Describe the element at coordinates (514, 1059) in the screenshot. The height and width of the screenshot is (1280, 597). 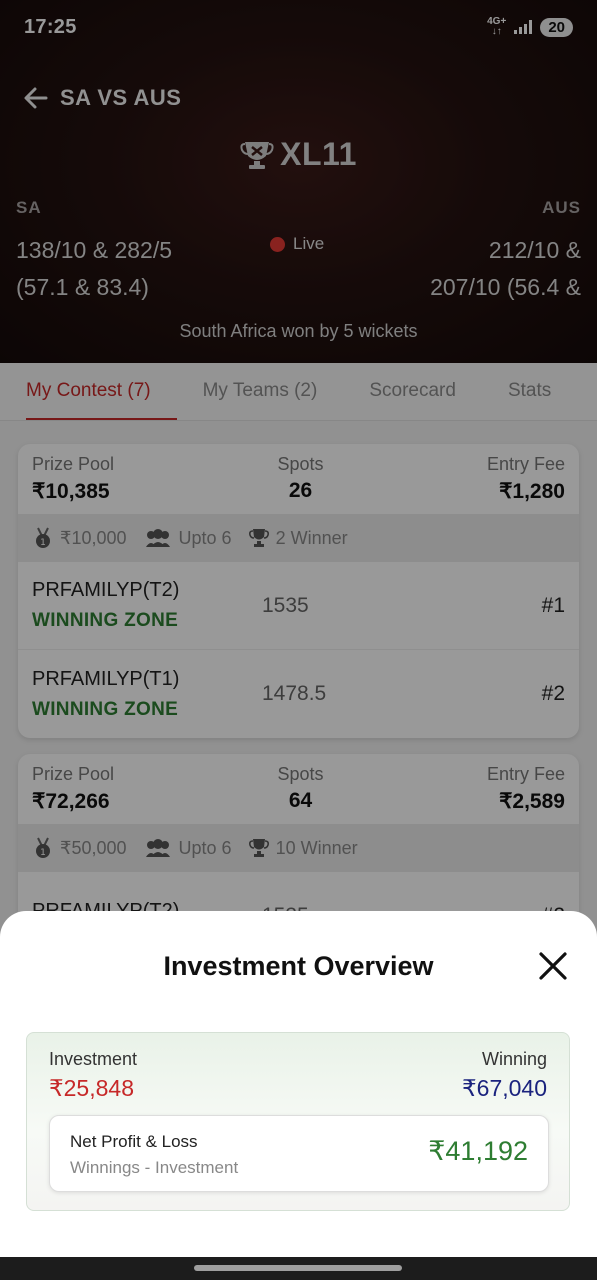
I see `winning-label: Winning` at that location.